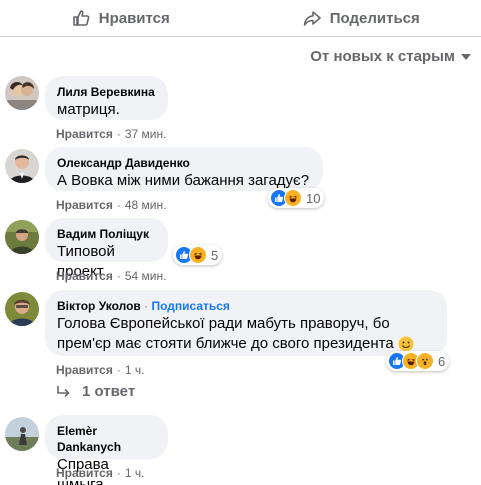  I want to click on comment-reactions: 10, so click(296, 198).